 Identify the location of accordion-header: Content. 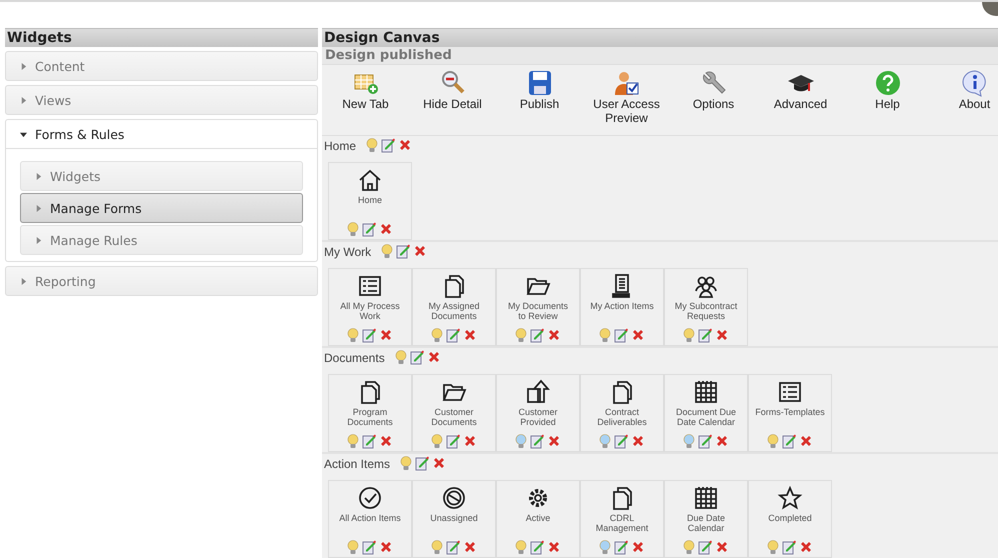
(161, 66).